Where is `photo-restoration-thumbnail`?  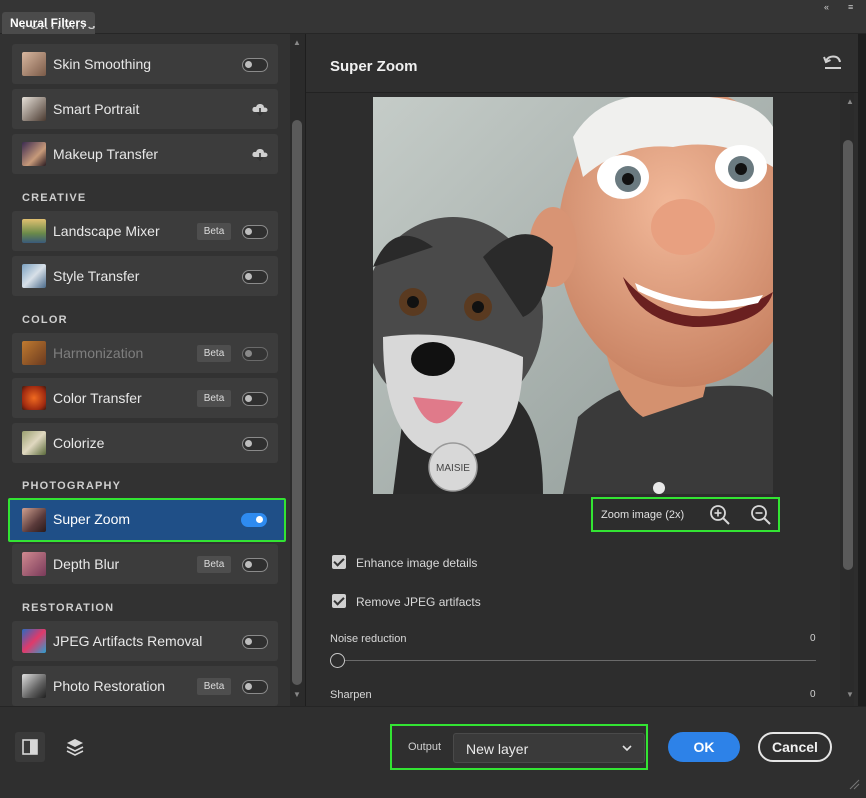
photo-restoration-thumbnail is located at coordinates (34, 686).